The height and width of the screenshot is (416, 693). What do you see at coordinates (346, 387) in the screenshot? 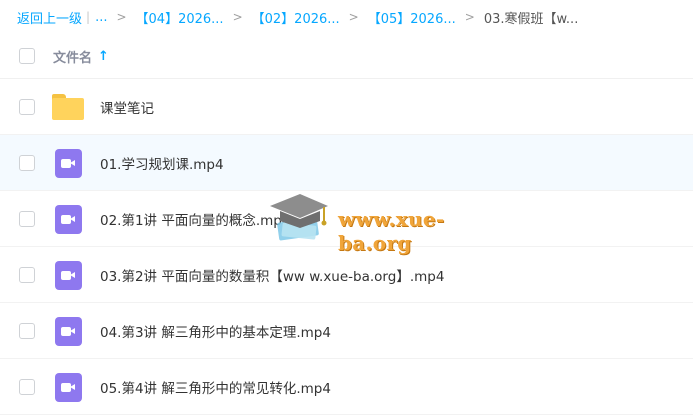
I see `list-item: 05.第4讲 解三角形中的常见转化.mp4` at bounding box center [346, 387].